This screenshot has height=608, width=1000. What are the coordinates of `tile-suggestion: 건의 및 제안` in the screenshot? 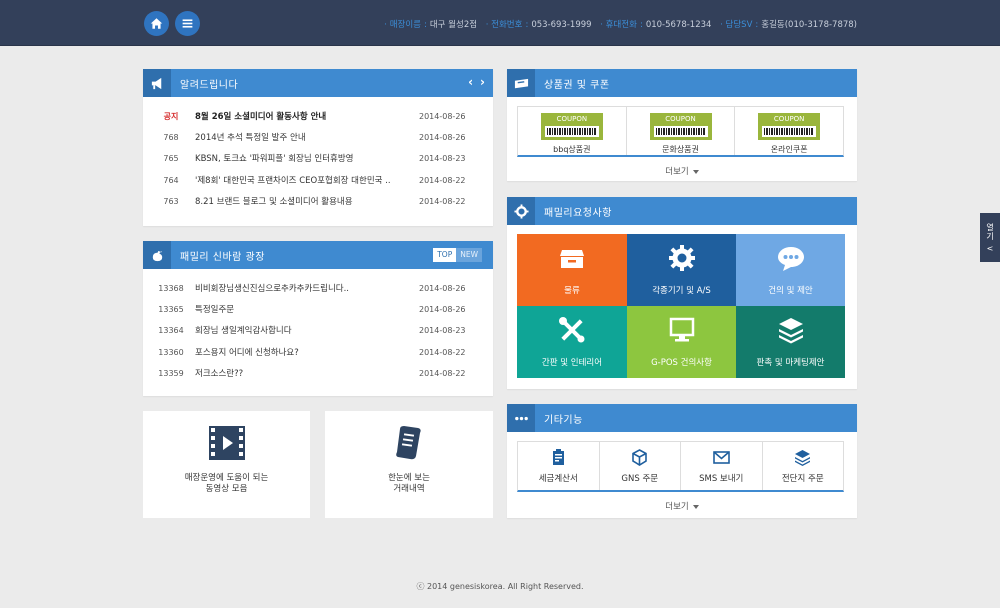 It's located at (790, 270).